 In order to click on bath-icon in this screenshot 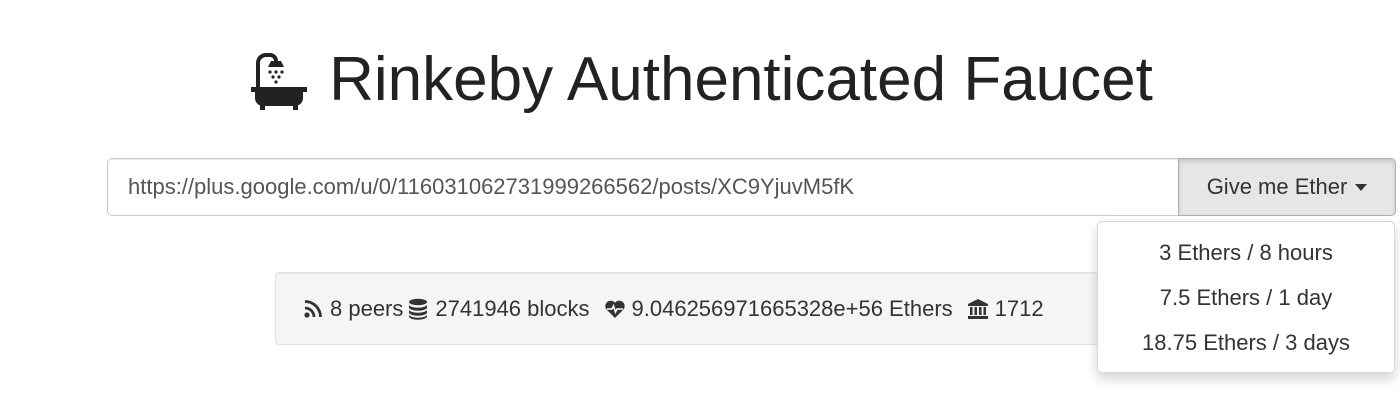, I will do `click(279, 80)`.